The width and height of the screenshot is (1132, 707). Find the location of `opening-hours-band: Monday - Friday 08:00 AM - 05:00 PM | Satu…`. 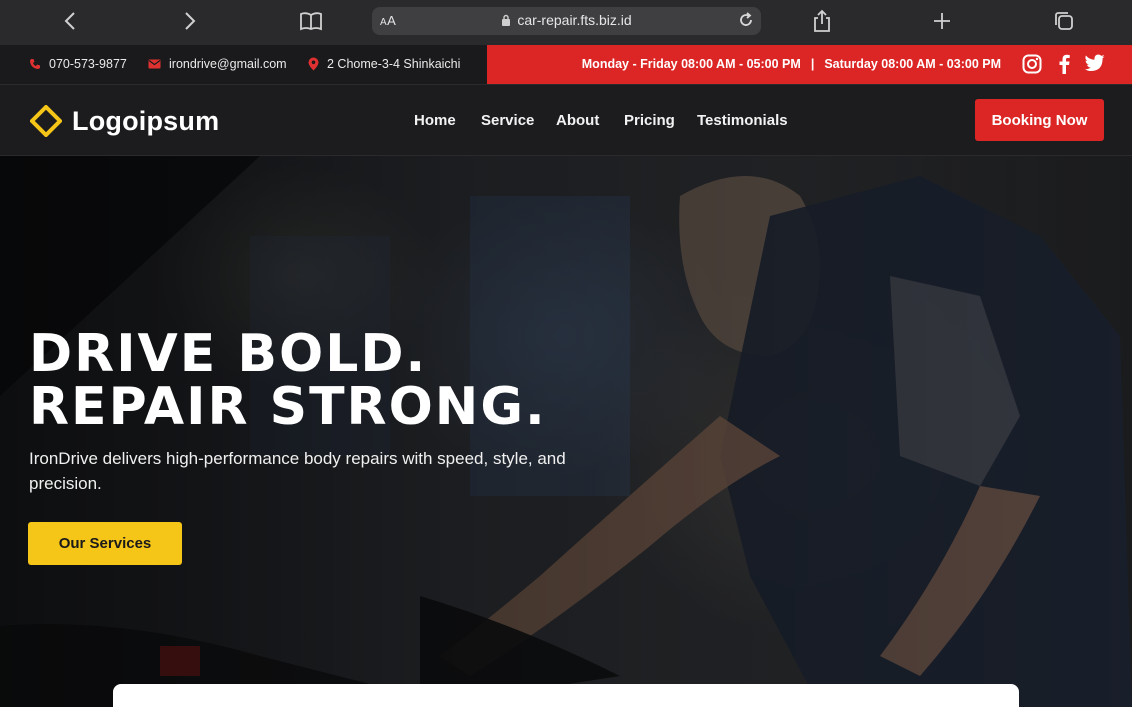

opening-hours-band: Monday - Friday 08:00 AM - 05:00 PM | Satu… is located at coordinates (809, 64).